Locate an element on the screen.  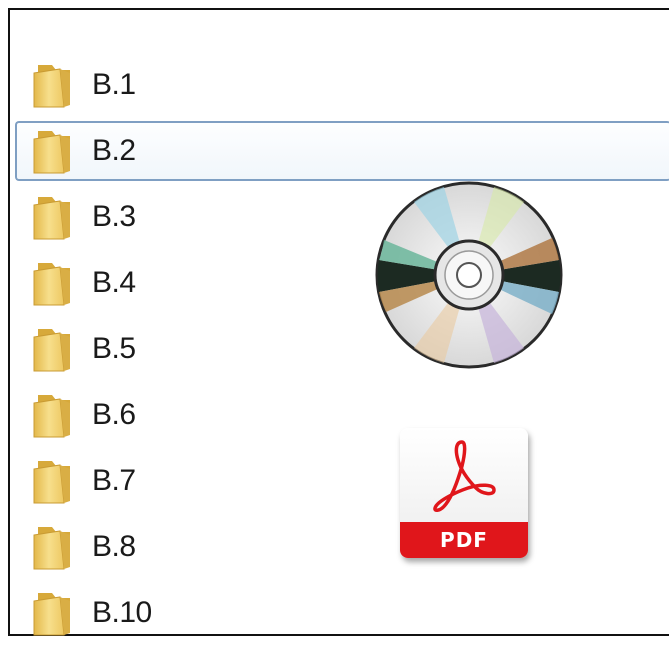
list-item-b10: B.10 is located at coordinates (339, 613).